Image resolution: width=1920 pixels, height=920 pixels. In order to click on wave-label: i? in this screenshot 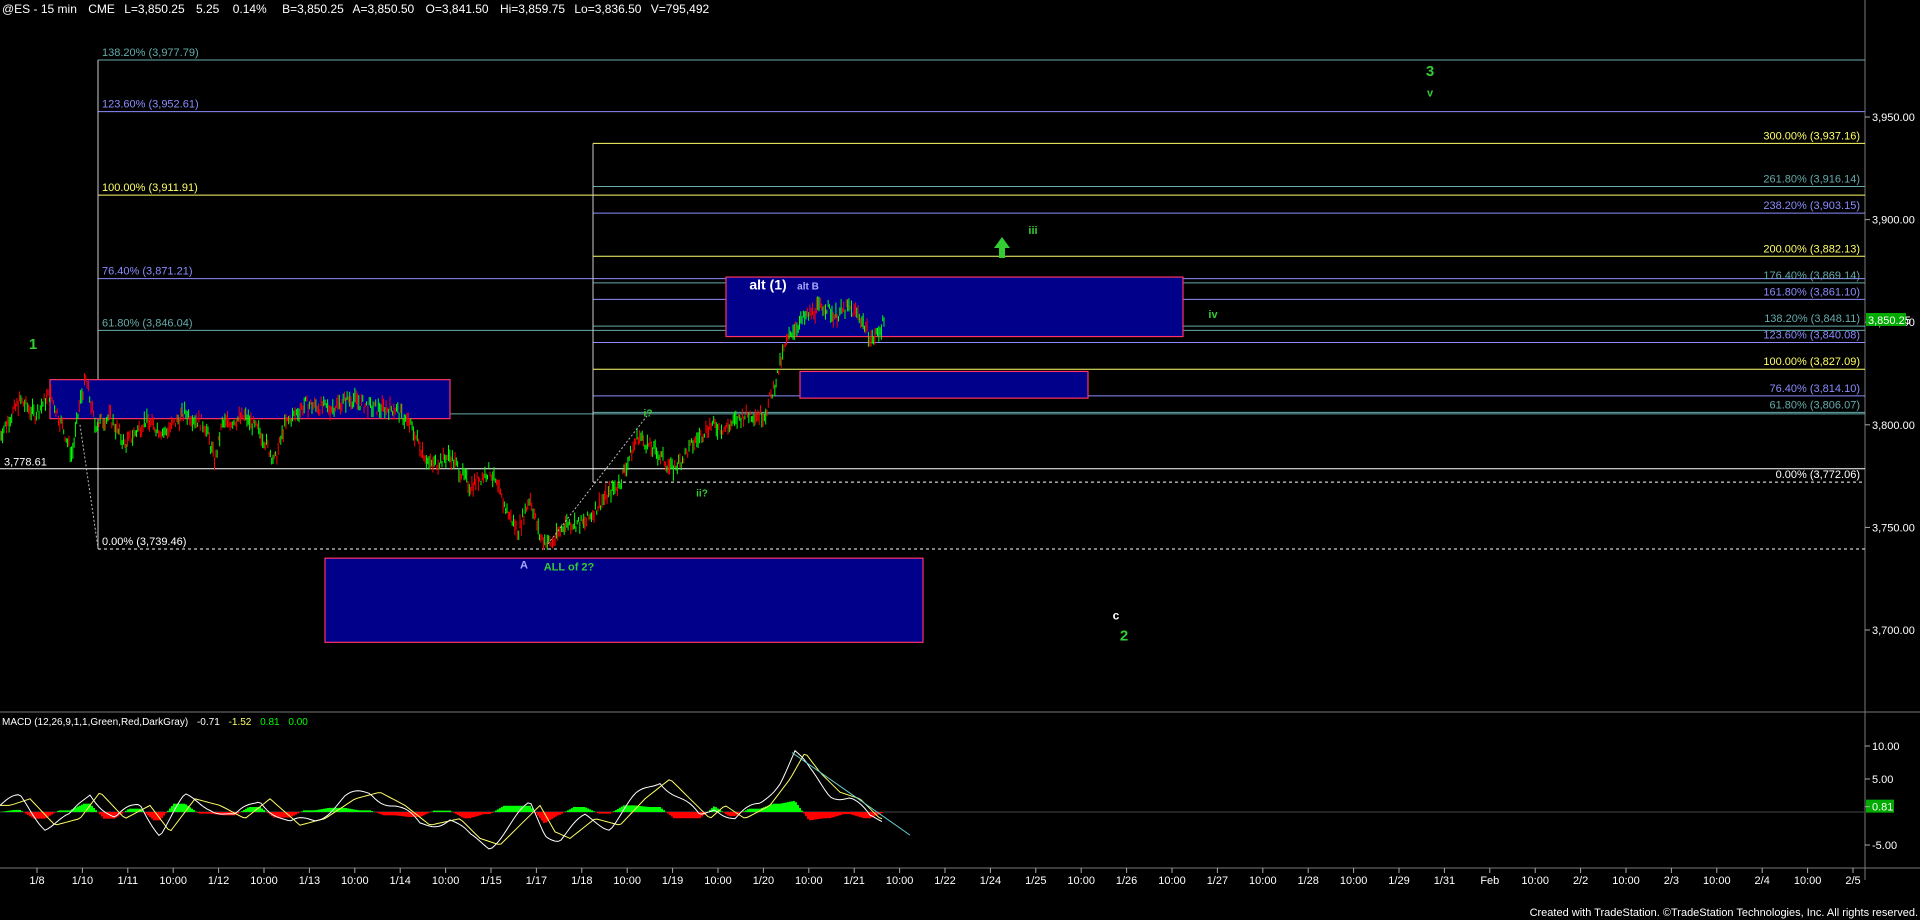, I will do `click(648, 414)`.